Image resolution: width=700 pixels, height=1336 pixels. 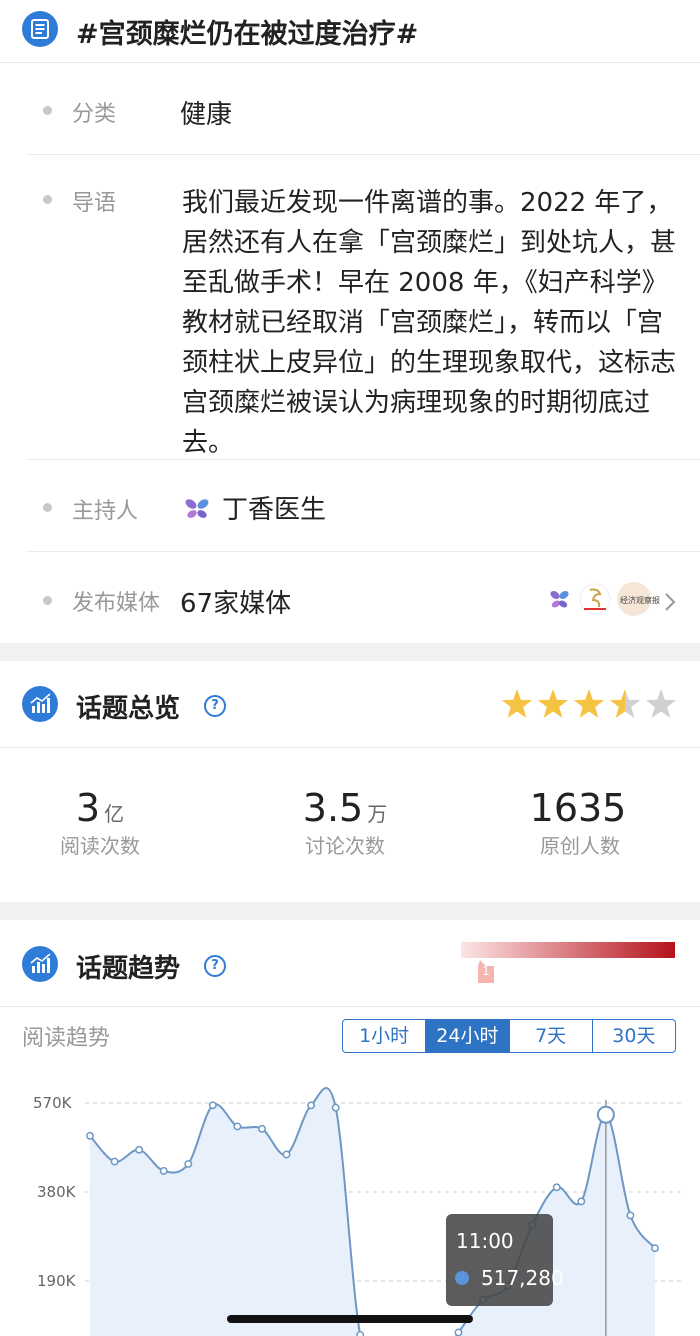 I want to click on host-name-link: 丁香医生, so click(x=274, y=507).